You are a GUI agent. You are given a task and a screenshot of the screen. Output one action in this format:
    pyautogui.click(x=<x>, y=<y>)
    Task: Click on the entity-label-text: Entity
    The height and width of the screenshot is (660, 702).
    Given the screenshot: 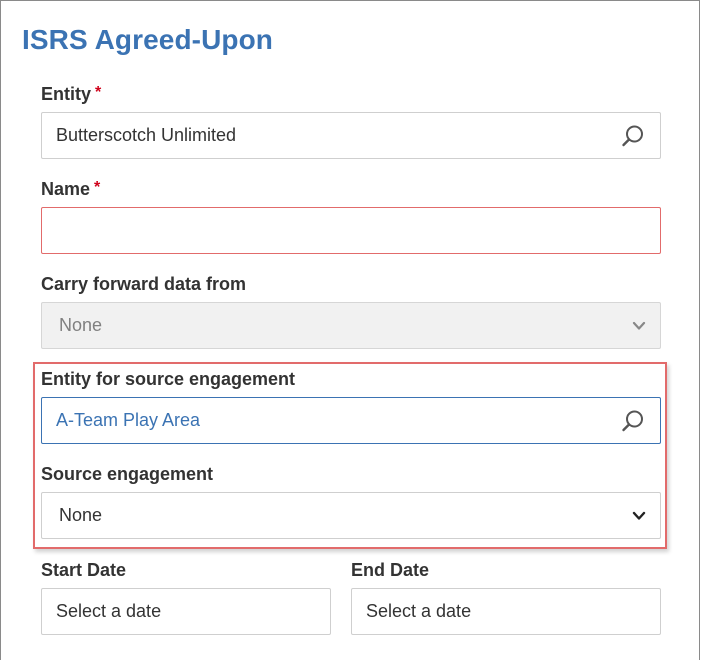 What is the action you would take?
    pyautogui.click(x=66, y=94)
    